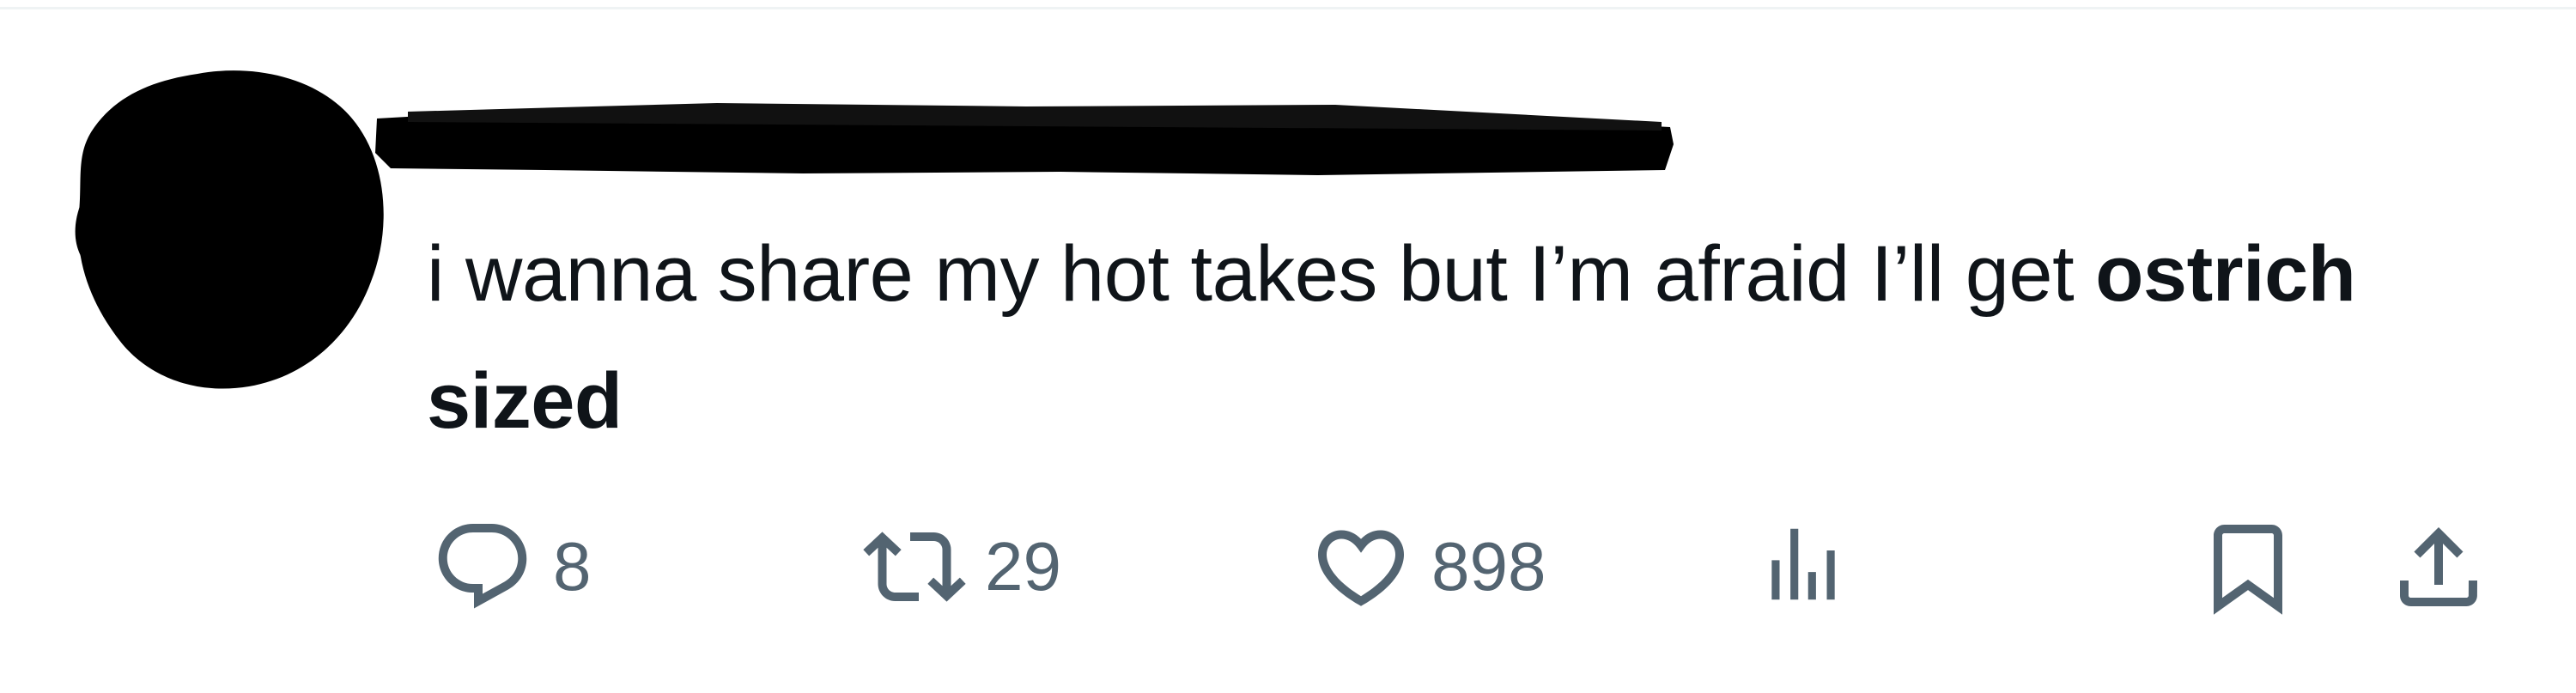 The width and height of the screenshot is (2576, 693). I want to click on repost-button: 29, so click(962, 566).